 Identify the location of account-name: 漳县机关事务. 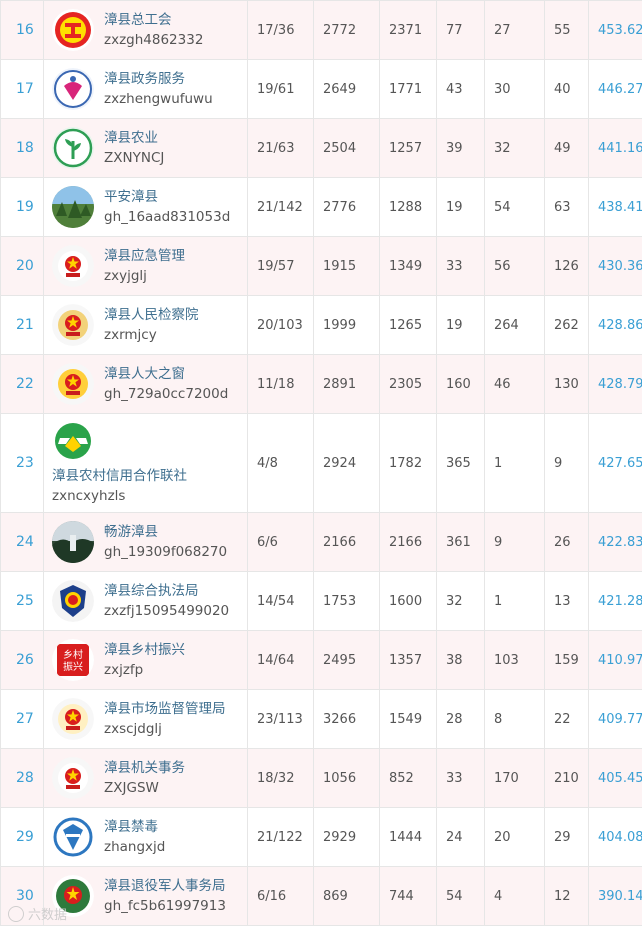
(144, 768).